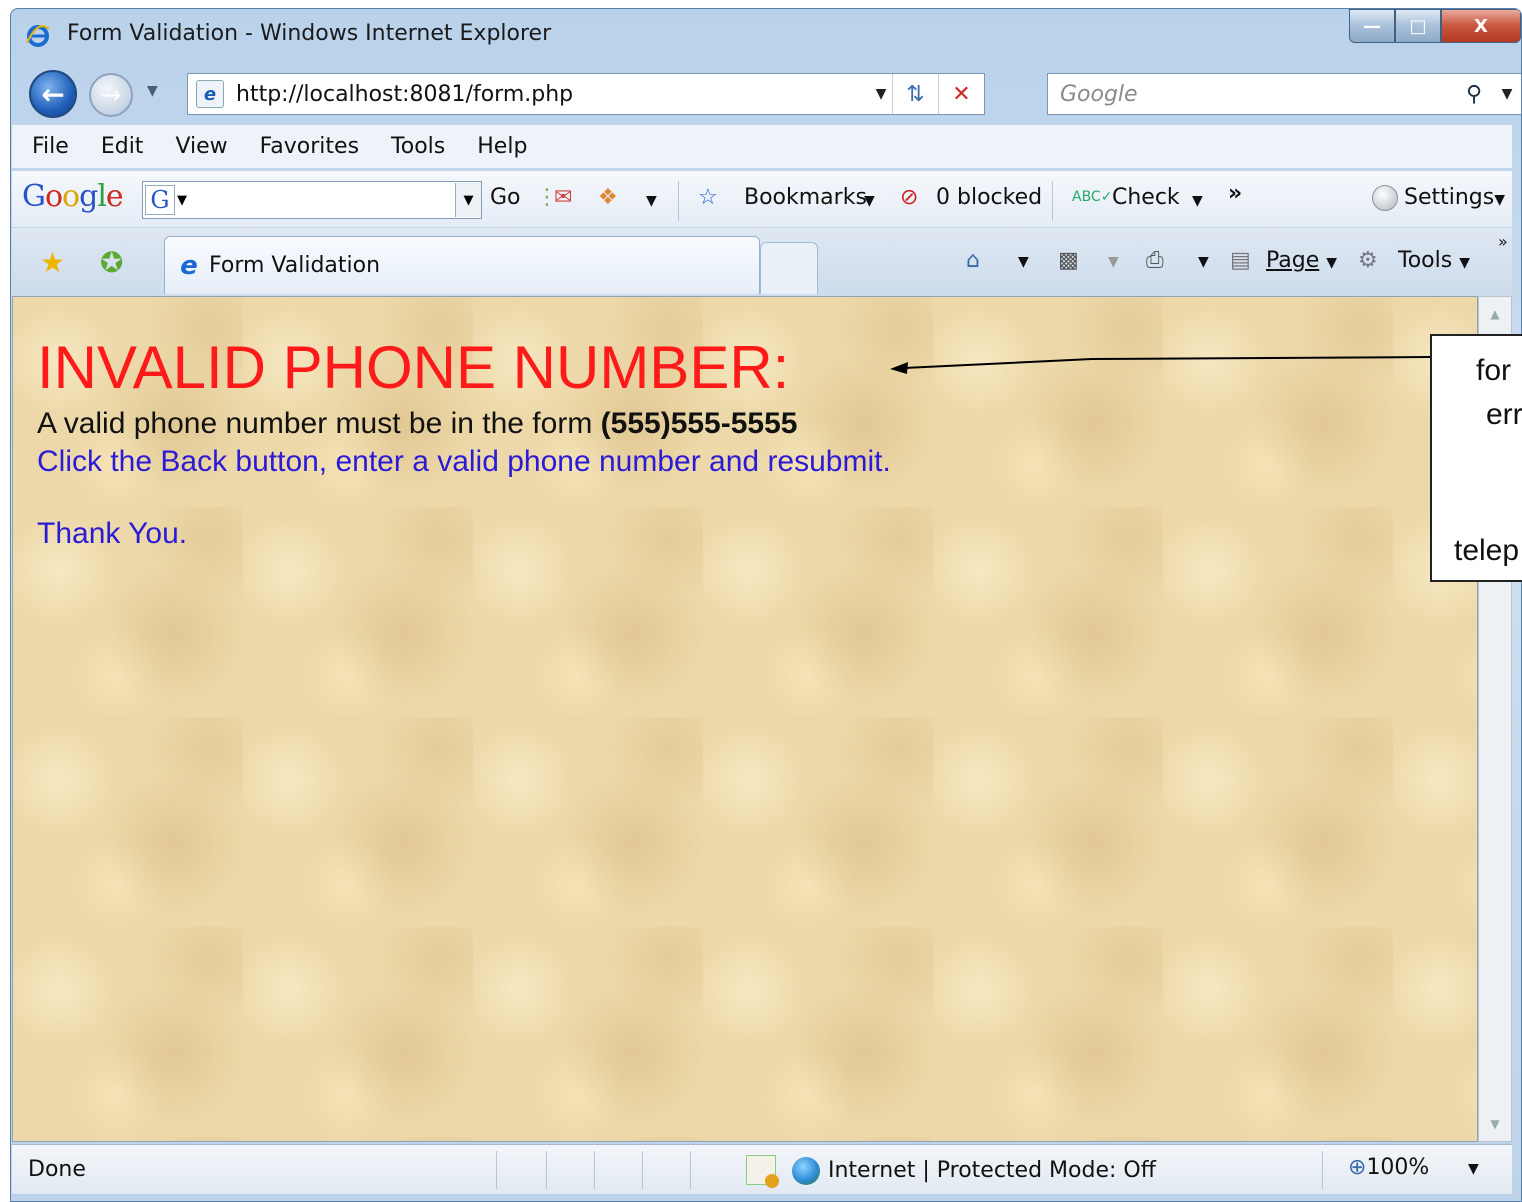  I want to click on settings-button: Settings▼, so click(1438, 198).